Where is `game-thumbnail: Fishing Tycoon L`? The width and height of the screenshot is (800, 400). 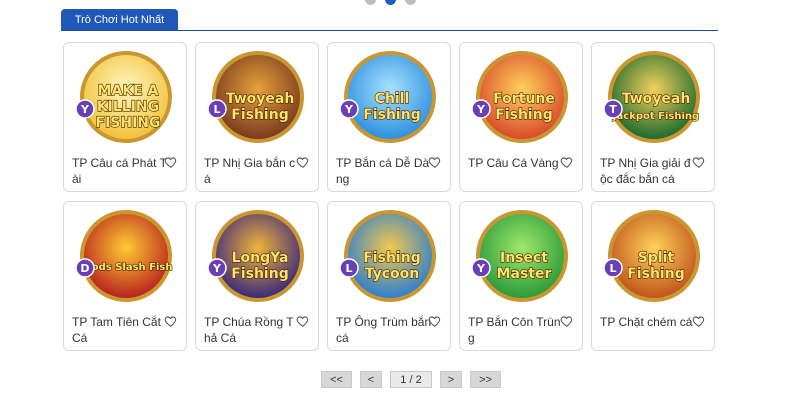 game-thumbnail: Fishing Tycoon L is located at coordinates (390, 257).